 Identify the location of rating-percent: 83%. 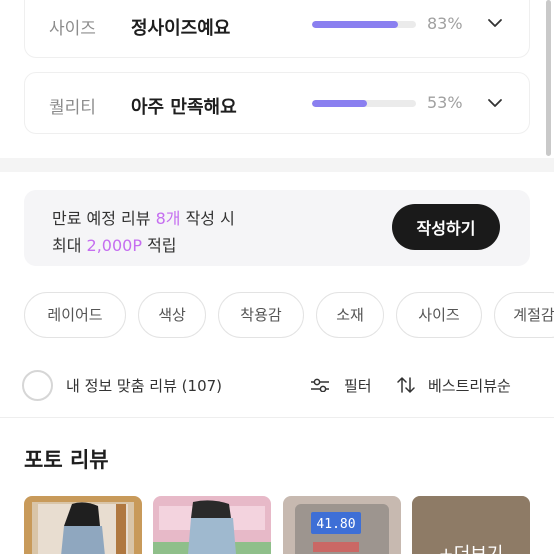
(445, 23).